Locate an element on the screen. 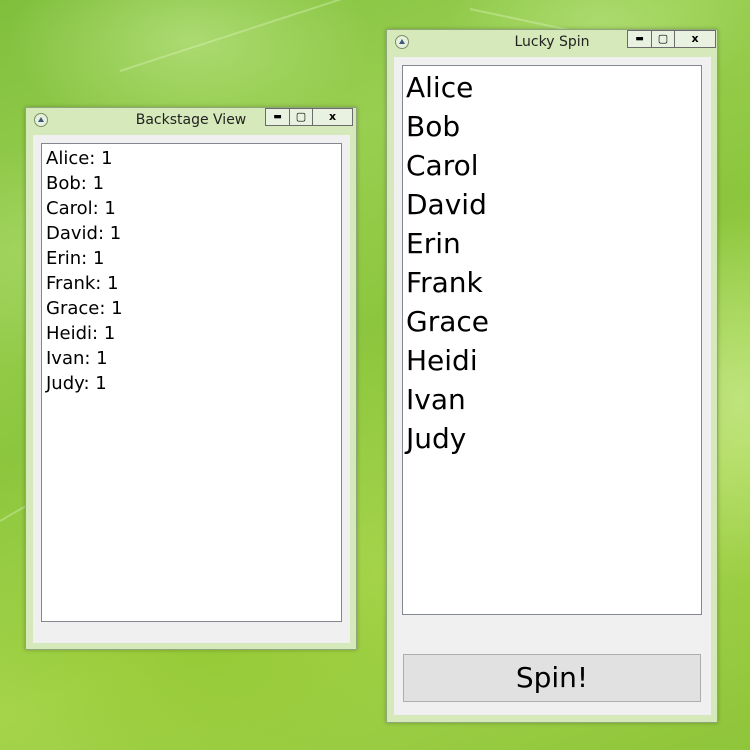  backstage-window-title: Backstage View is located at coordinates (191, 120).